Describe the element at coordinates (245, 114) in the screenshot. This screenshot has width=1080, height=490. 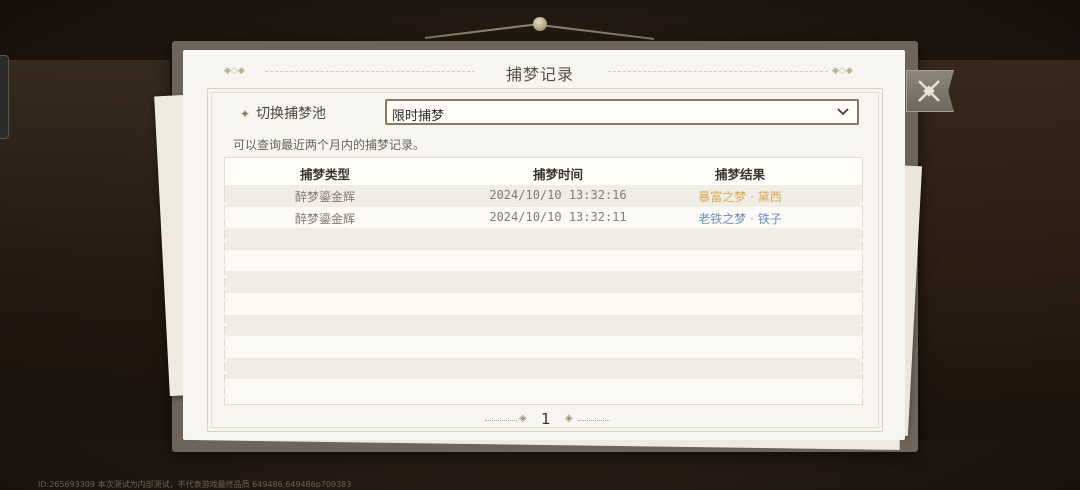
I see `star-icon: ✦` at that location.